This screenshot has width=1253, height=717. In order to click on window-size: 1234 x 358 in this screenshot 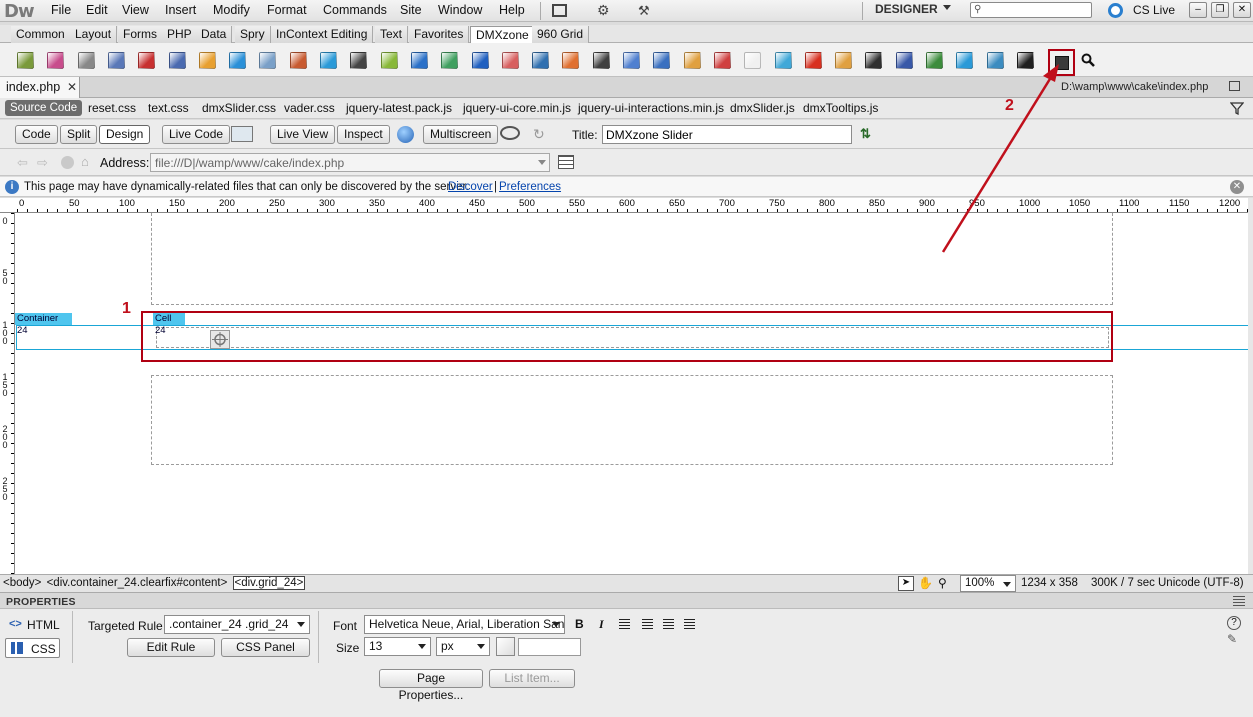, I will do `click(1049, 583)`.